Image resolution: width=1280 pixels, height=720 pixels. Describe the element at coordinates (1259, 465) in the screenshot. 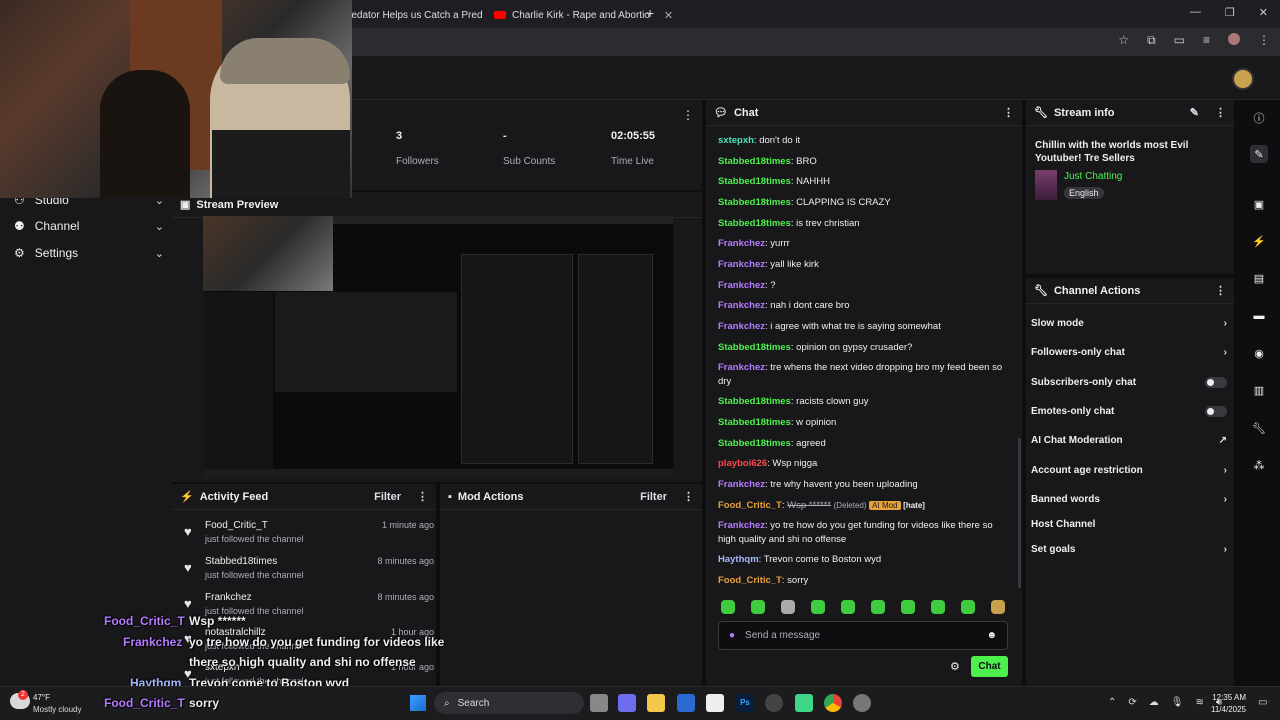

I see `share-icon: ⁂` at that location.